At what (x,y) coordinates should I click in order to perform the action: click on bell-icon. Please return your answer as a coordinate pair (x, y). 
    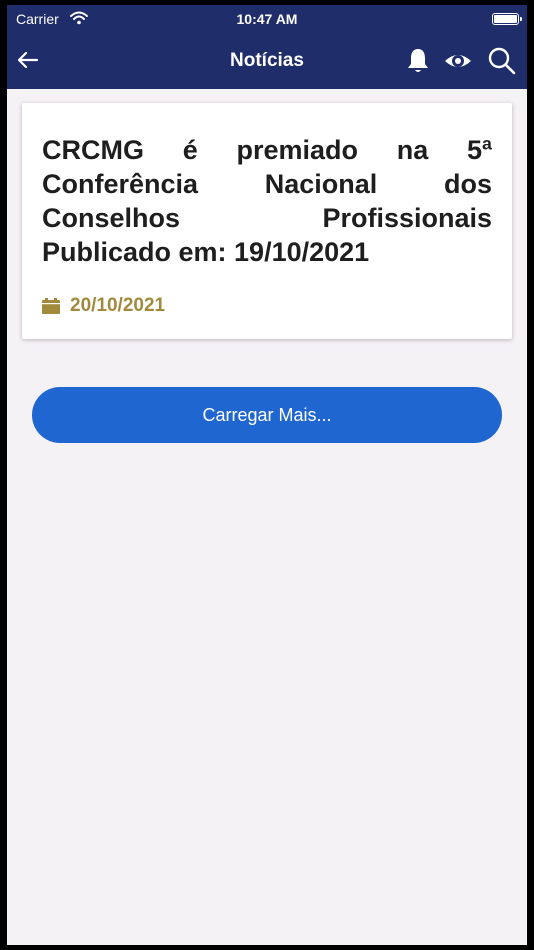
    Looking at the image, I should click on (418, 61).